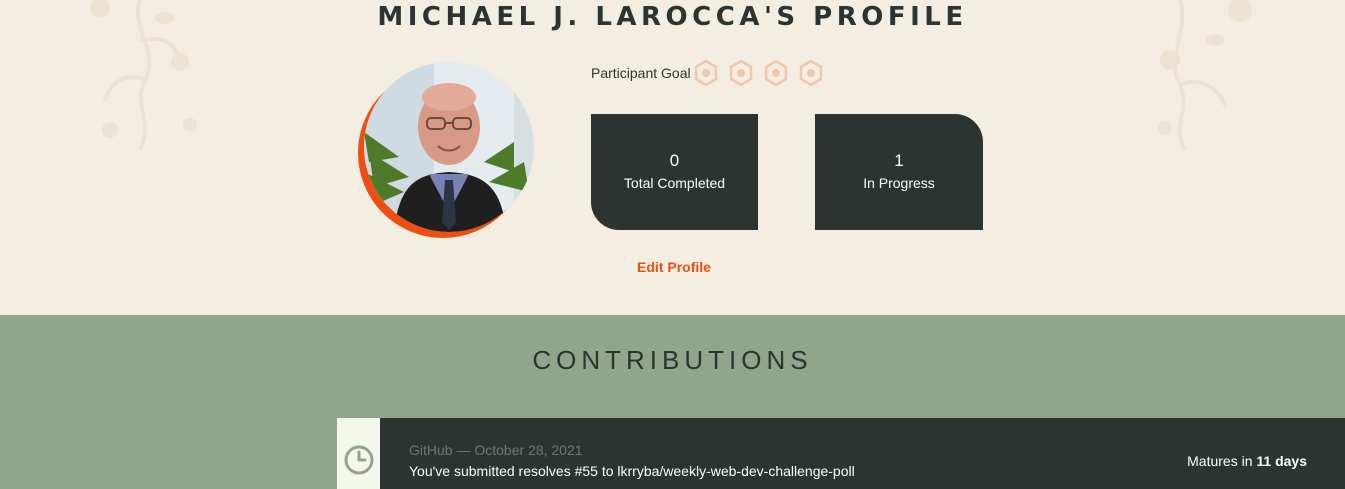 This screenshot has height=489, width=1345. I want to click on contribution-meta: GitHub — October 28, 2021, so click(496, 450).